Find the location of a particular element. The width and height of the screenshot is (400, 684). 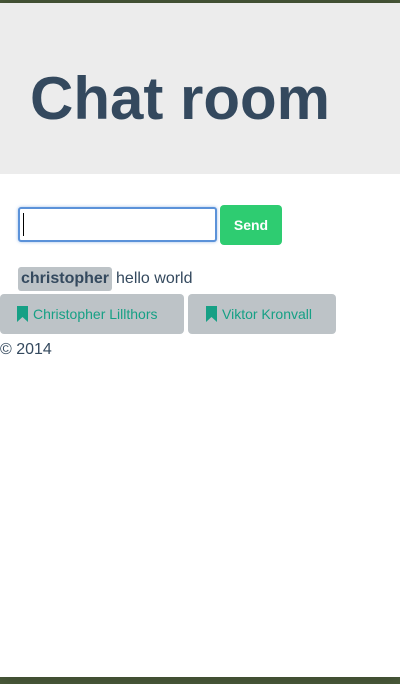

message-text: hello world is located at coordinates (154, 278).